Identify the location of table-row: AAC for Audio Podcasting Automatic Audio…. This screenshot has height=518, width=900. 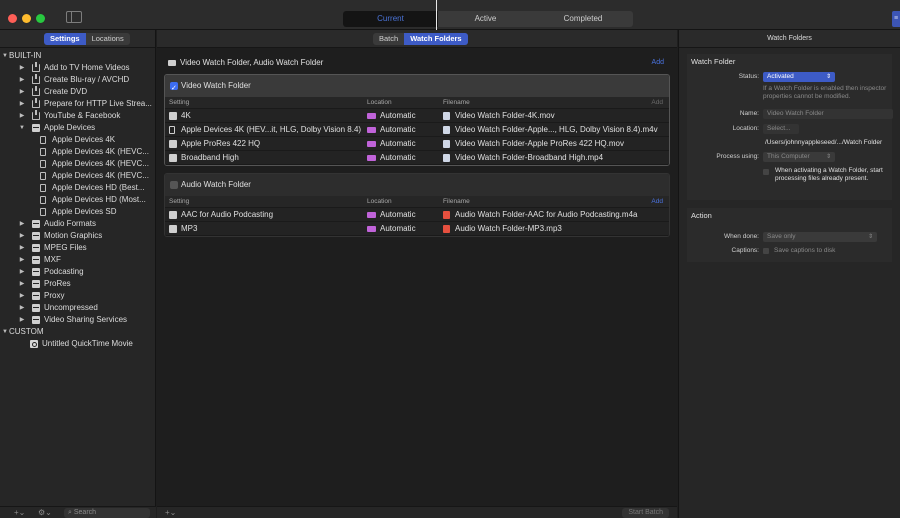
(417, 215).